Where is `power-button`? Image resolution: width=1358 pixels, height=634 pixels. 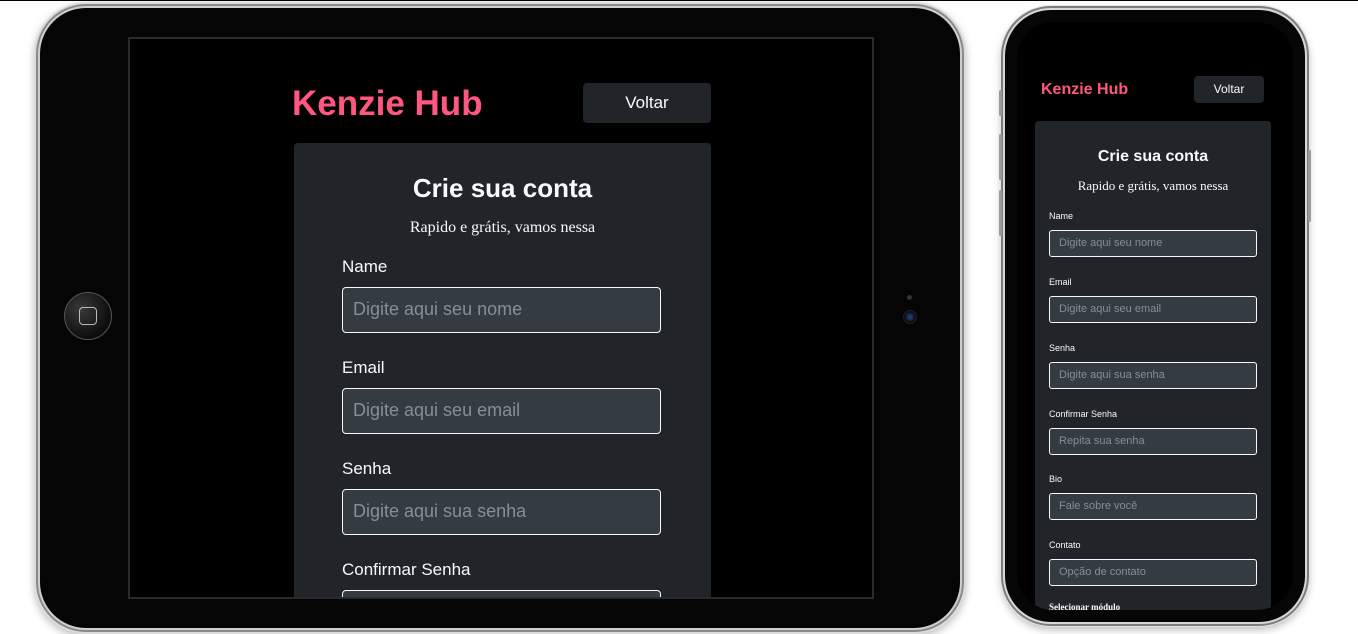 power-button is located at coordinates (1309, 186).